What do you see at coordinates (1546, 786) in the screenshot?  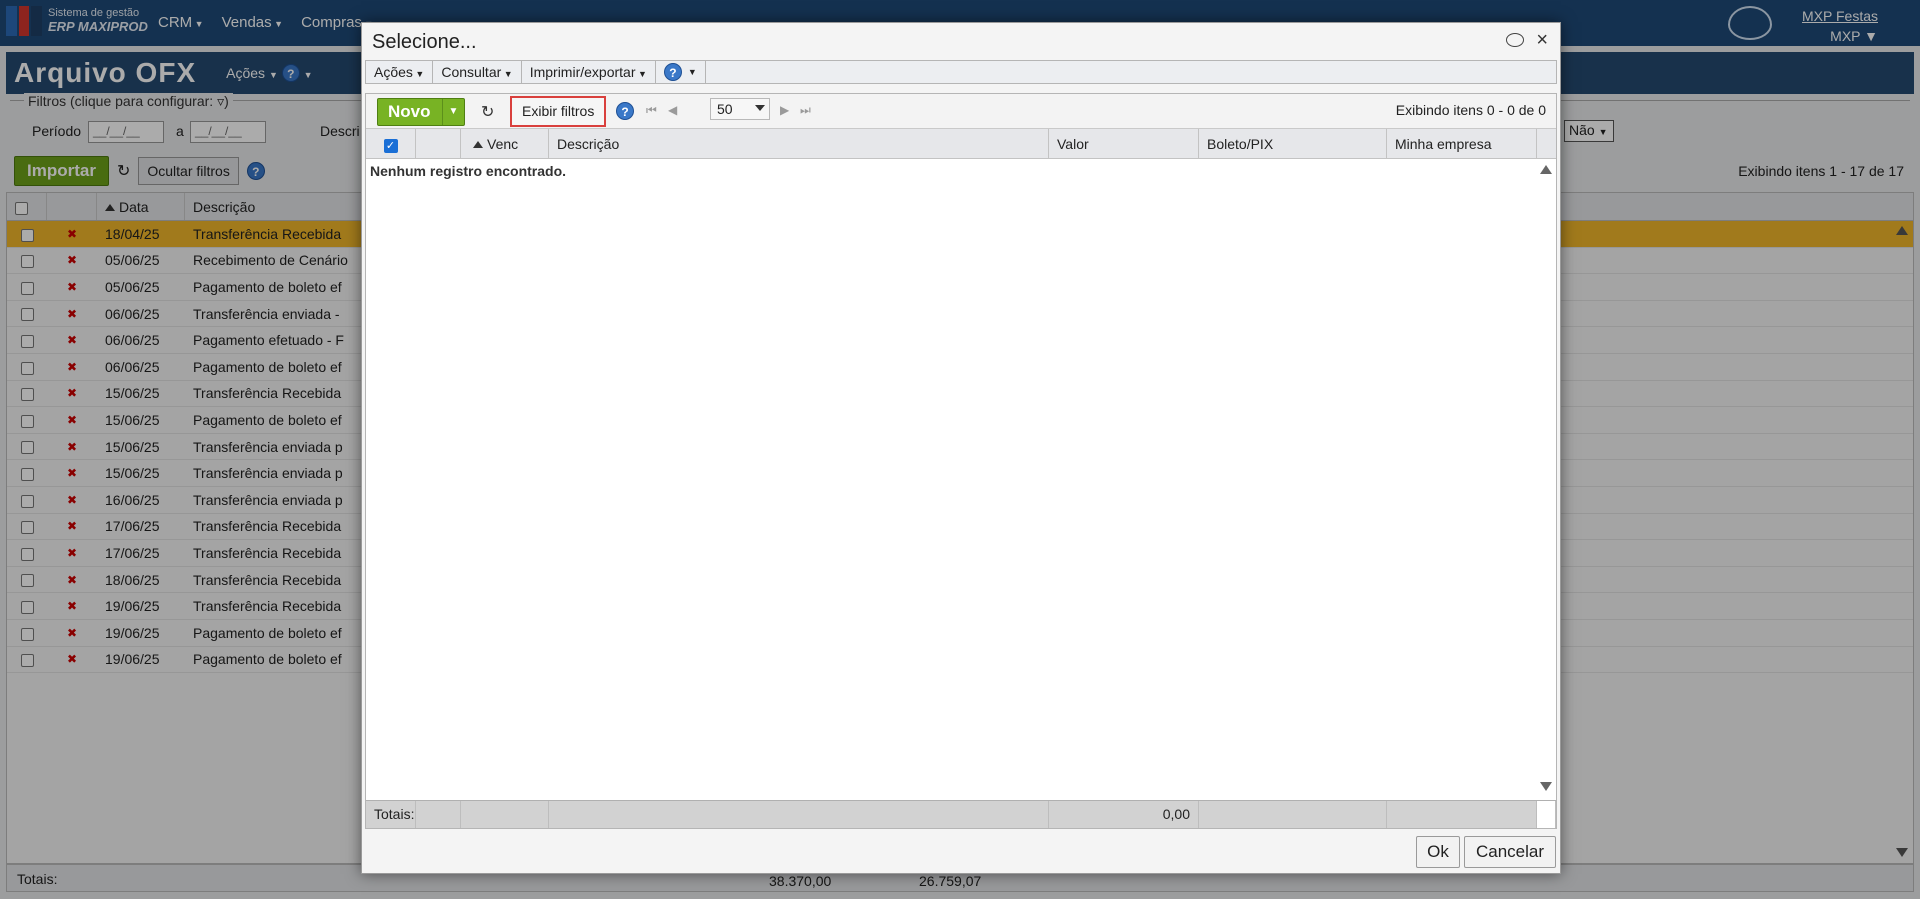 I see `scroll-down-arrow` at bounding box center [1546, 786].